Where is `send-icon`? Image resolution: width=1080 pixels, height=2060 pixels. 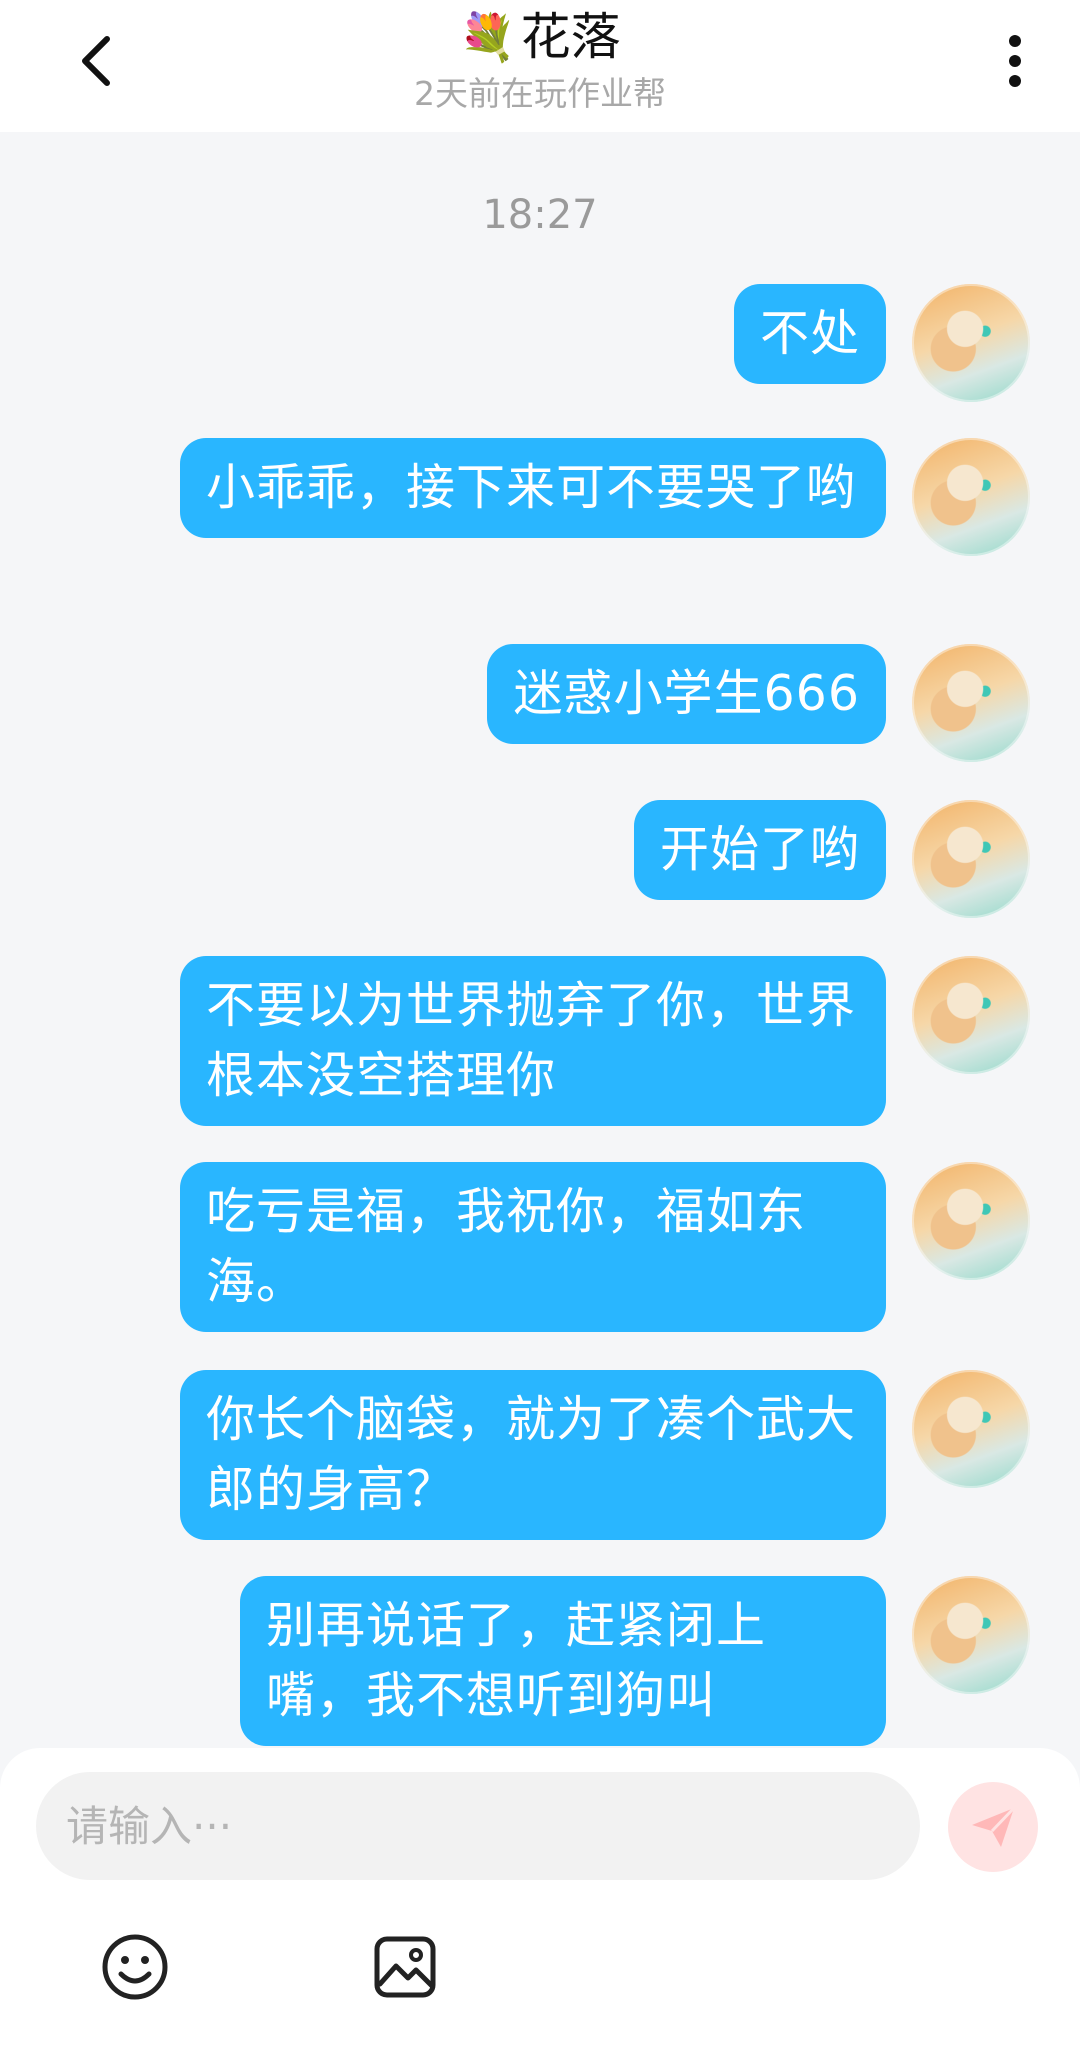
send-icon is located at coordinates (994, 1826).